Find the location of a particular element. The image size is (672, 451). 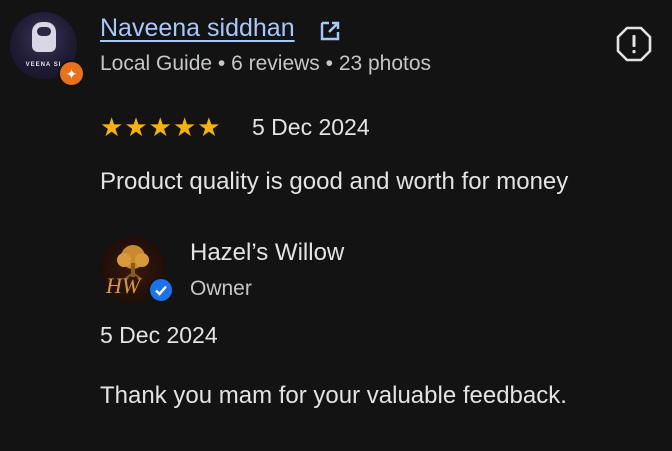

reply-date: 5 Dec 2024 is located at coordinates (159, 335).